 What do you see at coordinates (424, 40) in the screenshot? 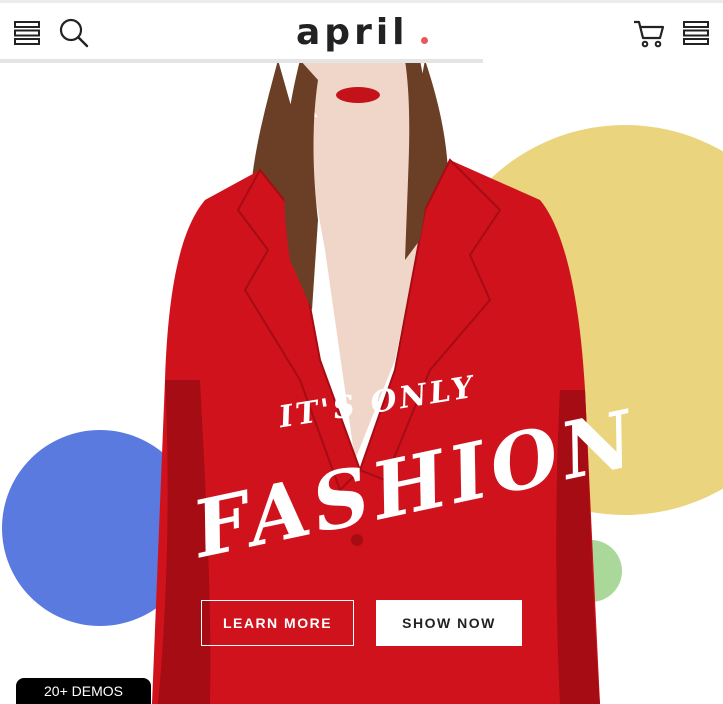
I see `logo-dot` at bounding box center [424, 40].